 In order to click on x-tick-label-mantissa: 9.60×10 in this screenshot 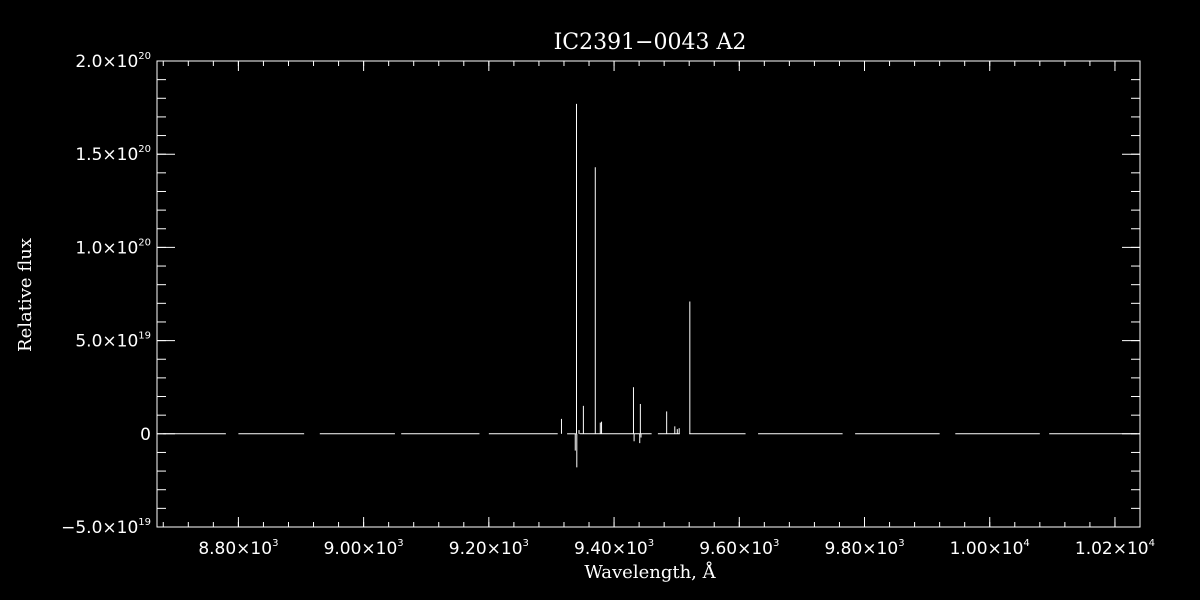, I will do `click(736, 549)`.